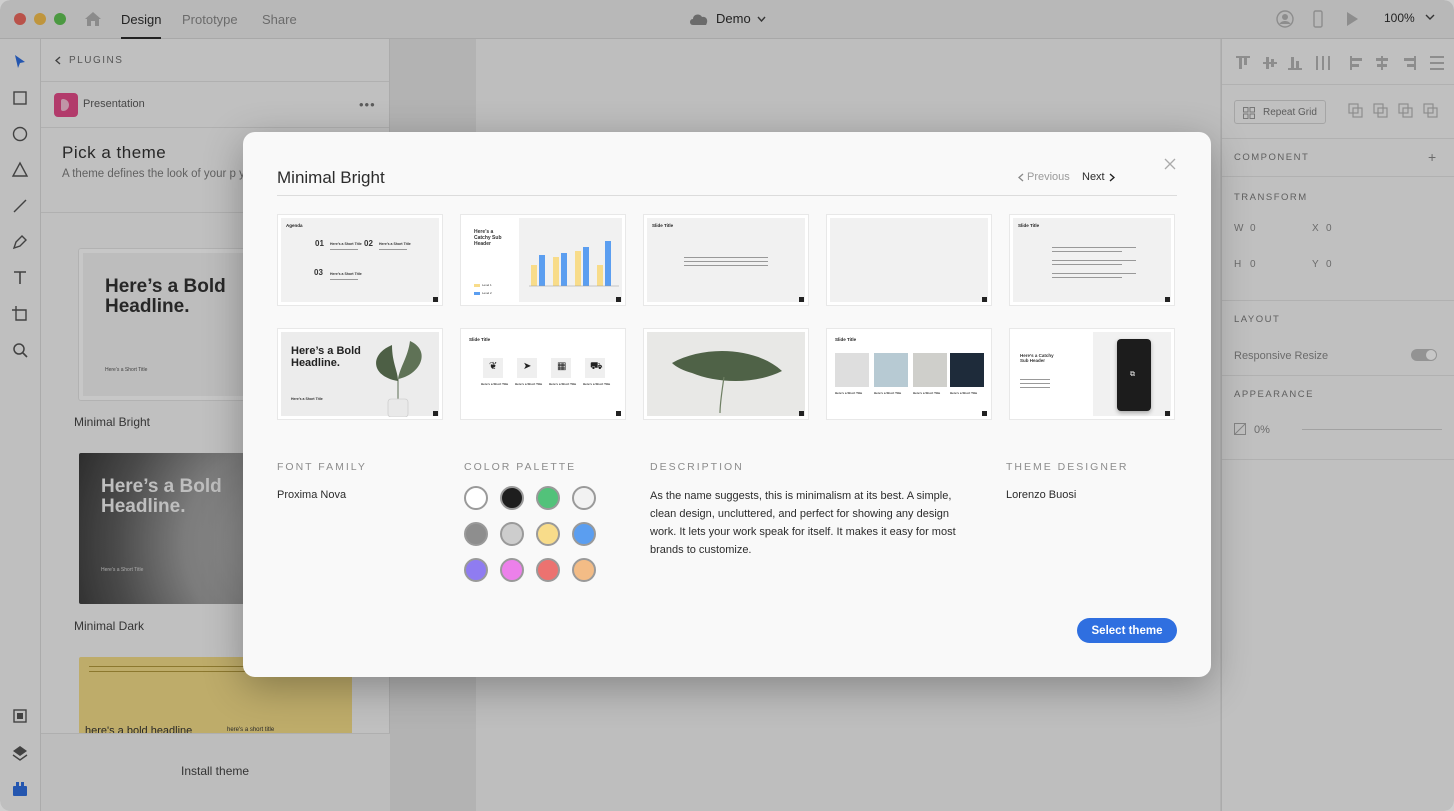  What do you see at coordinates (1067, 467) in the screenshot?
I see `theme-designer-label: THEME DESIGNER` at bounding box center [1067, 467].